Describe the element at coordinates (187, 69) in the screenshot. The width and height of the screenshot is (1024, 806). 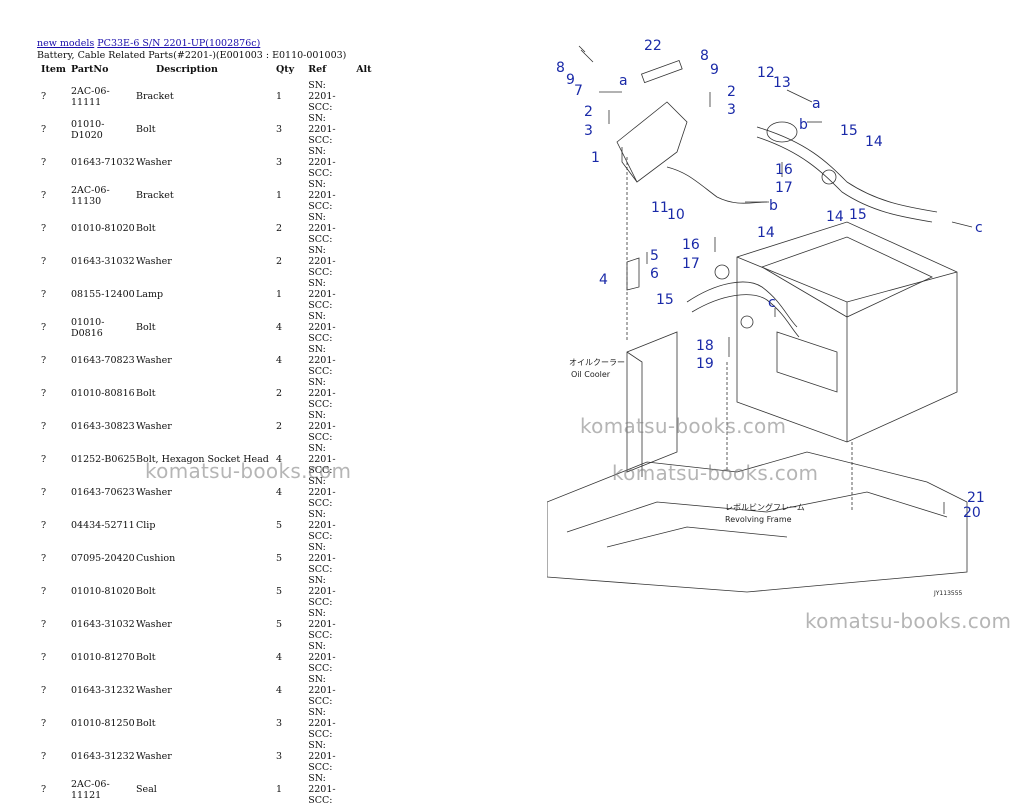
I see `header-description: Description` at that location.